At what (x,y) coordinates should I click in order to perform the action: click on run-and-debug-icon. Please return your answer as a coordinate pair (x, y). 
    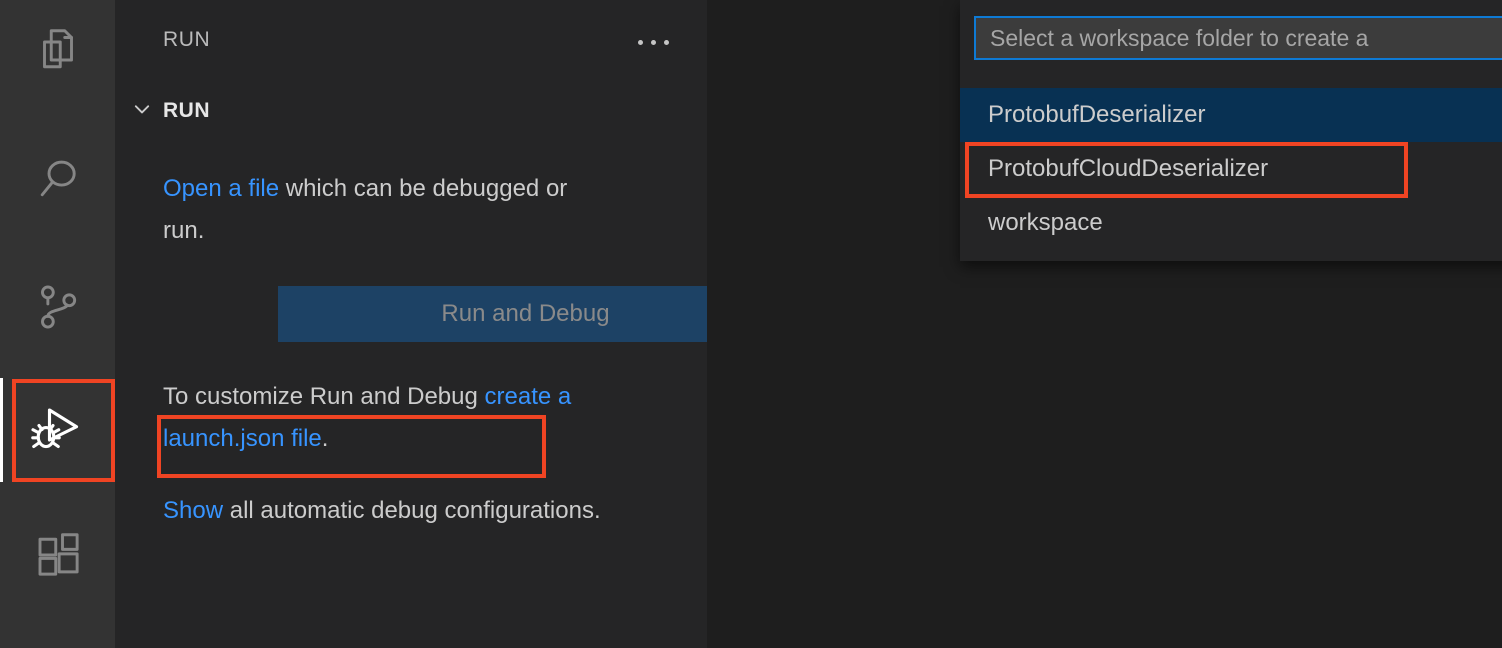
    Looking at the image, I should click on (58, 429).